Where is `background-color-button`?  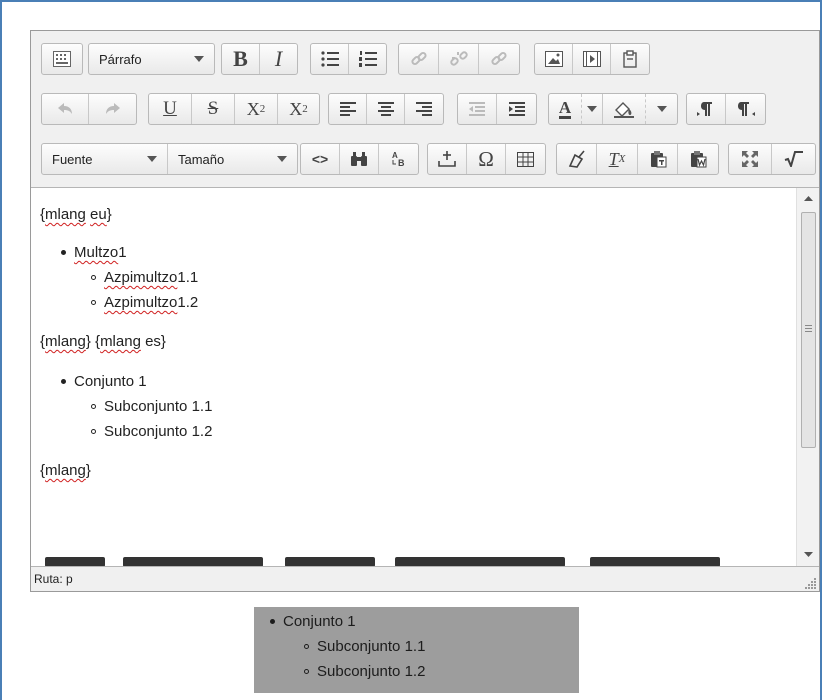
background-color-button is located at coordinates (624, 109).